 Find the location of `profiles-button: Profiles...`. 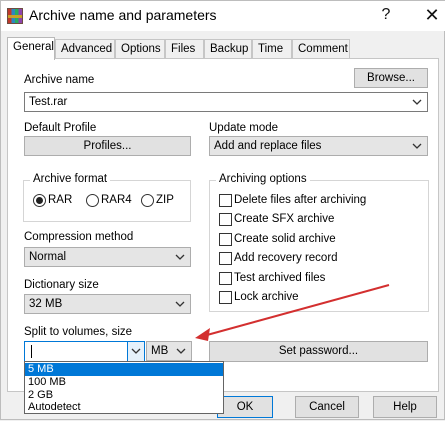

profiles-button: Profiles... is located at coordinates (107, 146).